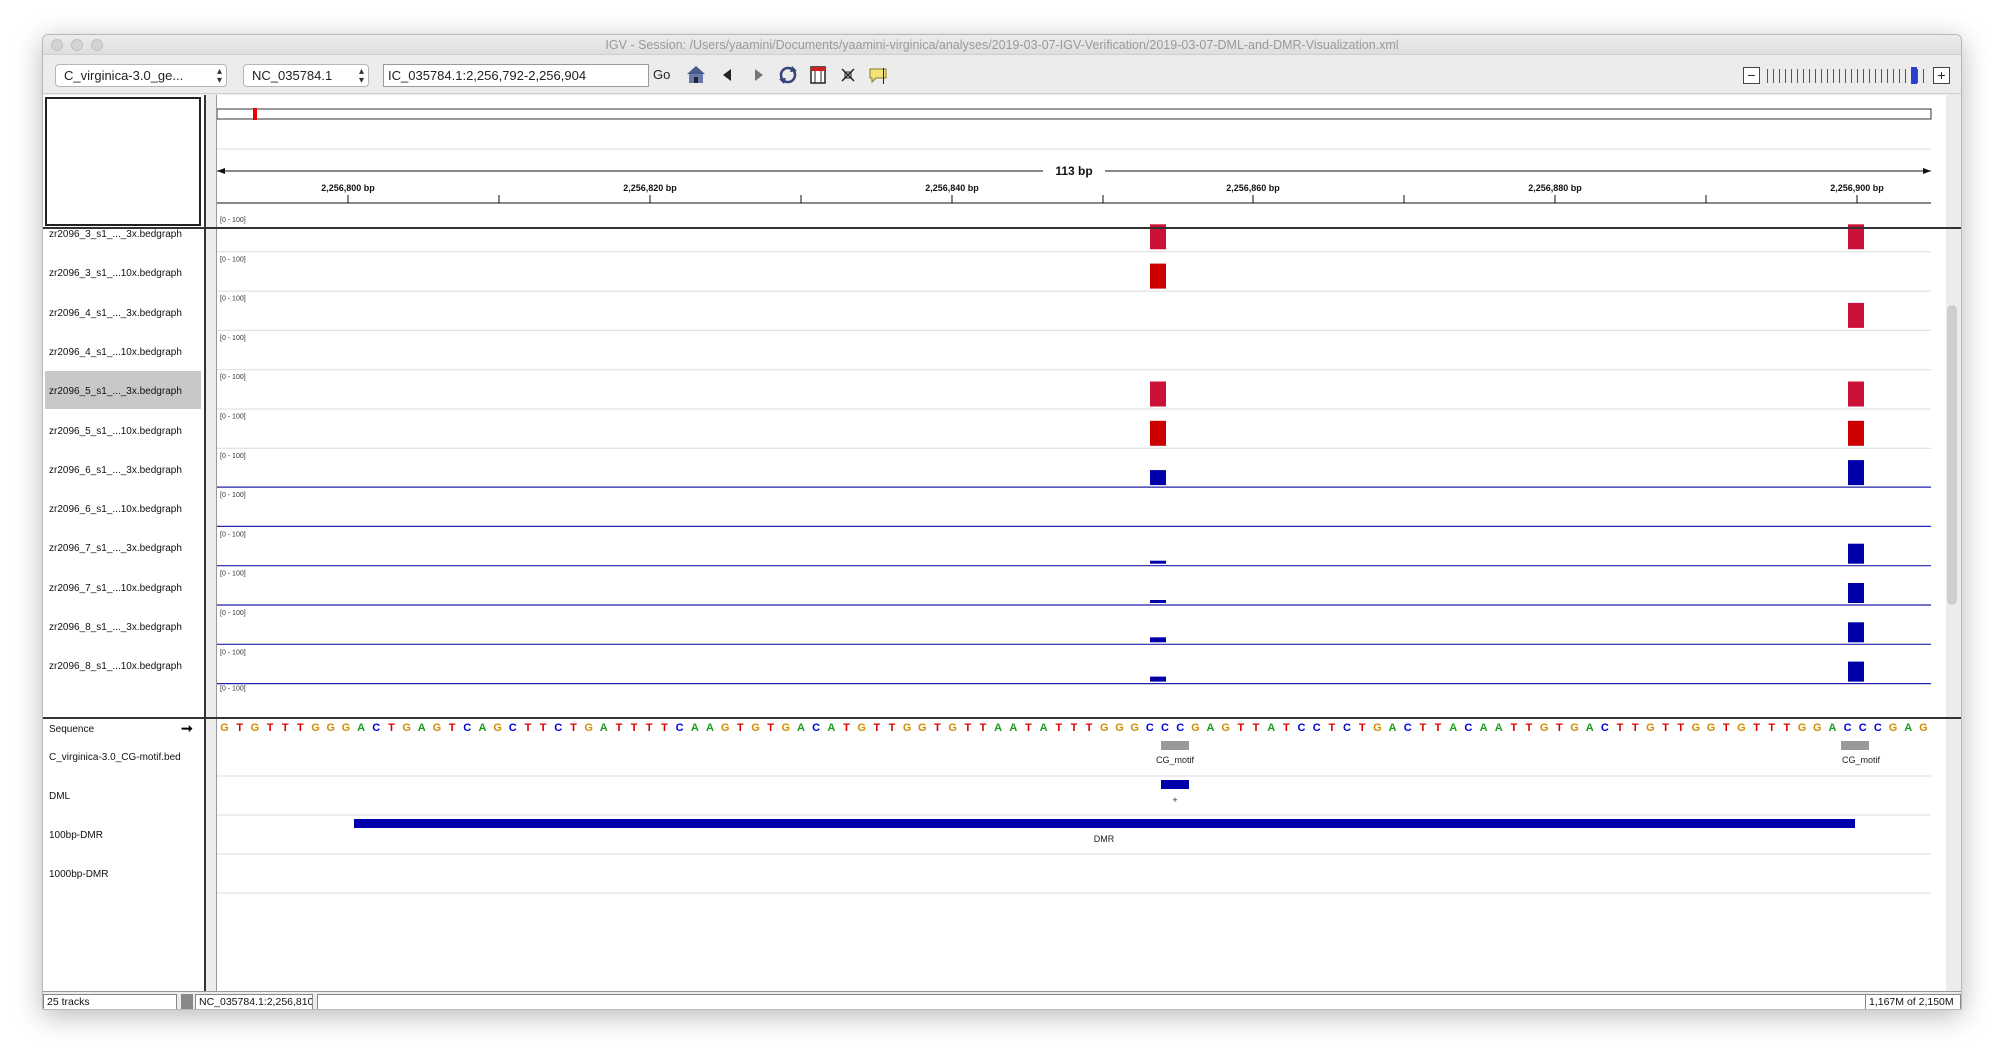  Describe the element at coordinates (1751, 75) in the screenshot. I see `zoom-out-button: −` at that location.